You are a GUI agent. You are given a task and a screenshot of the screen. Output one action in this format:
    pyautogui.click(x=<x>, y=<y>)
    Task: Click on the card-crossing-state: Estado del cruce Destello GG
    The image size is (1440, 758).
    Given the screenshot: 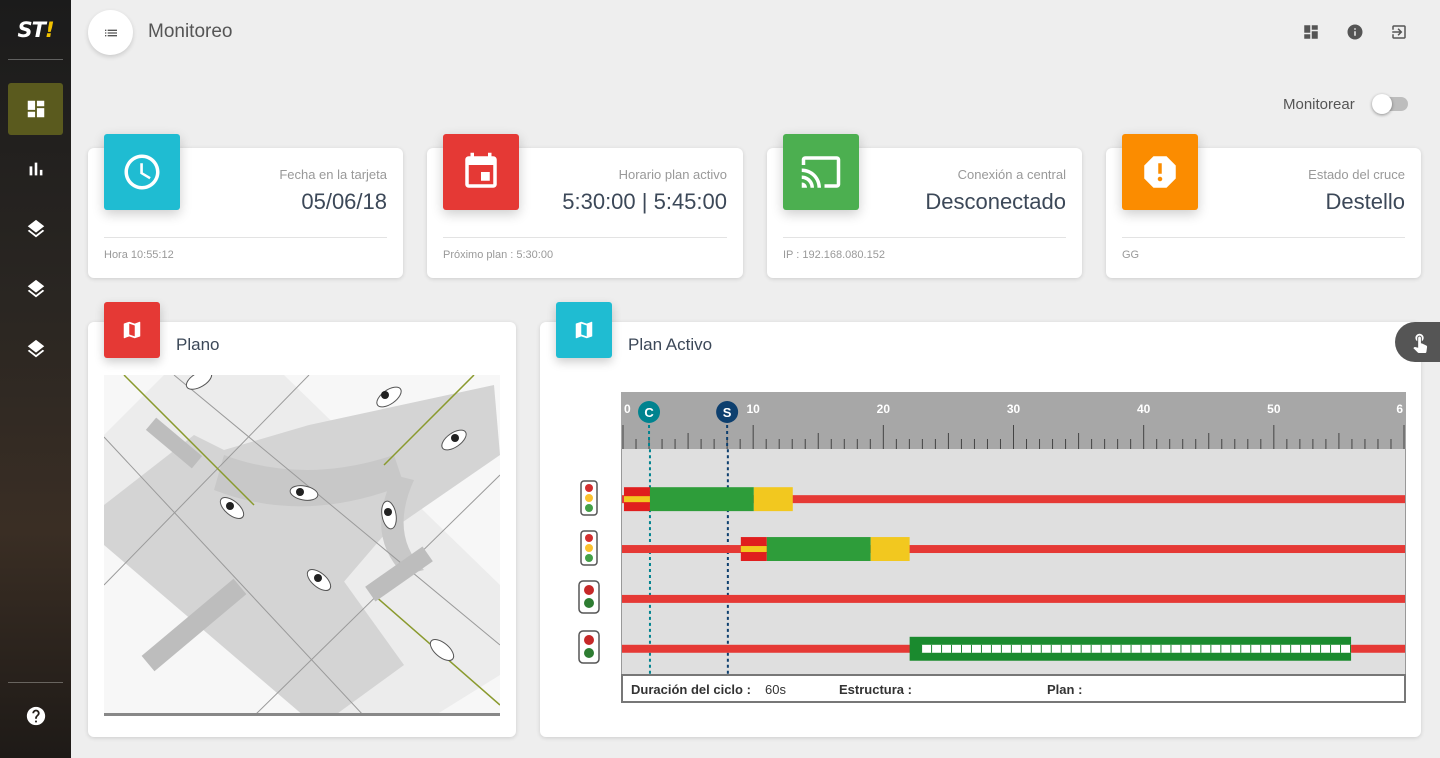 What is the action you would take?
    pyautogui.click(x=1263, y=206)
    